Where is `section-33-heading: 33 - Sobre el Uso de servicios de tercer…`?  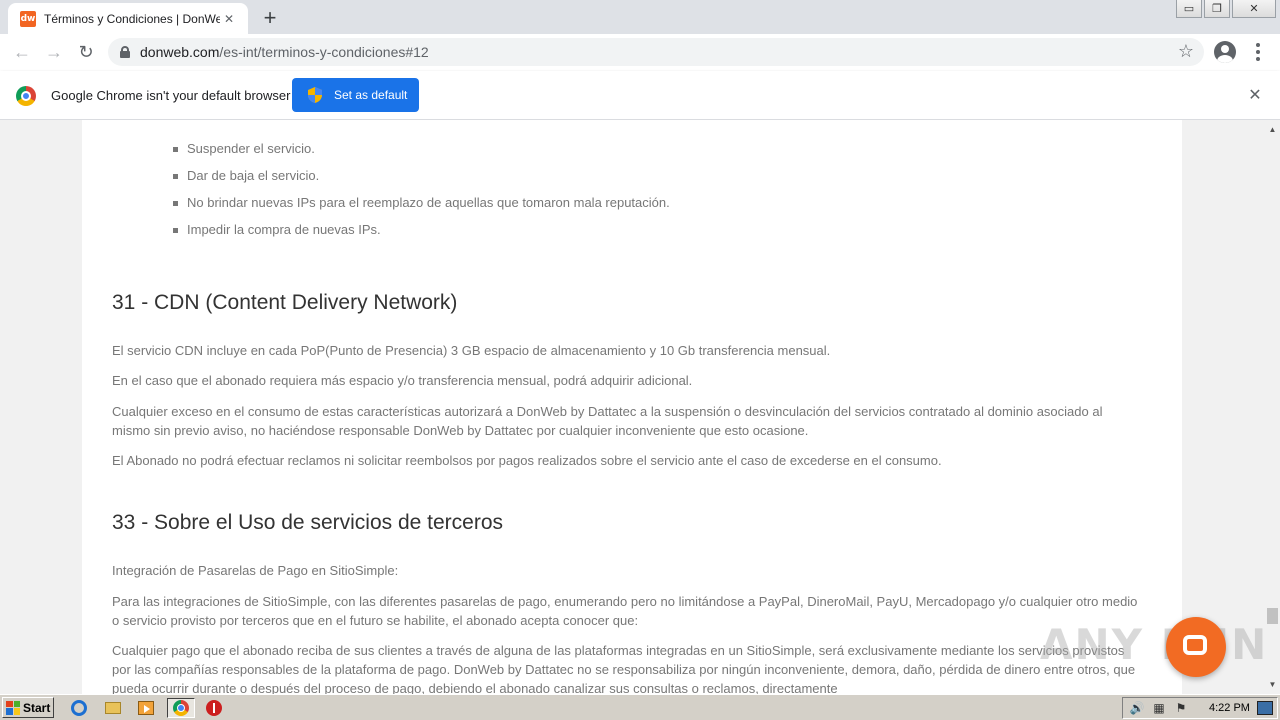 section-33-heading: 33 - Sobre el Uso de servicios de tercer… is located at coordinates (308, 522).